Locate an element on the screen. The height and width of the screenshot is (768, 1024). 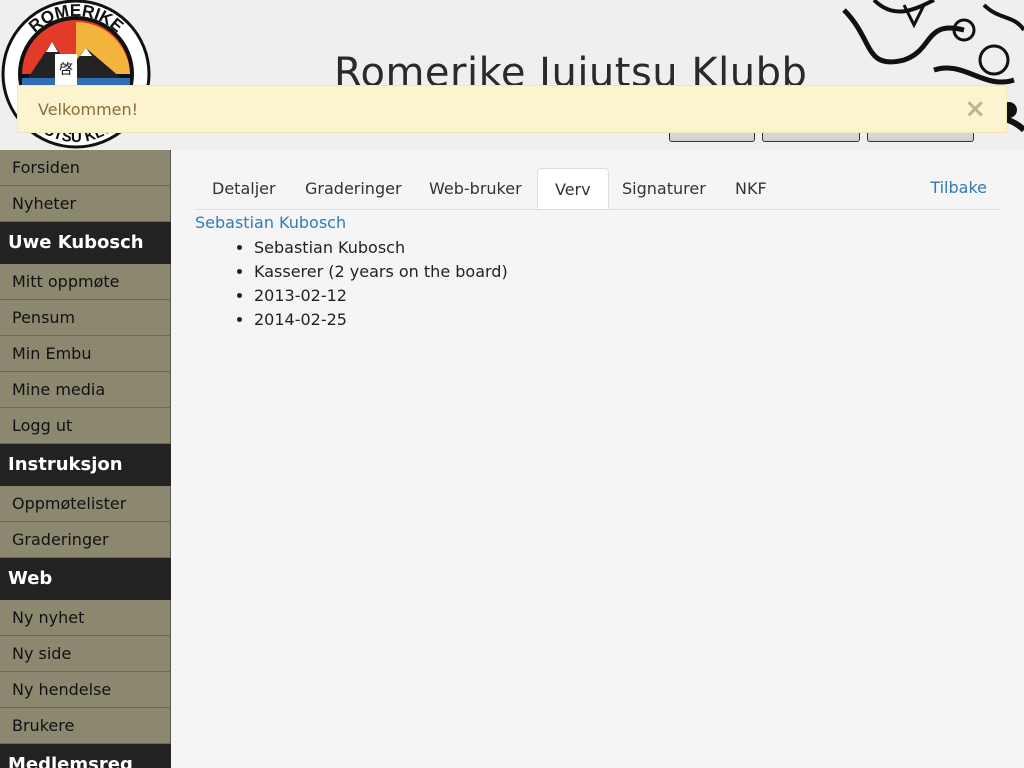
sidebar-item-min-embu: Min Embu is located at coordinates (85, 354).